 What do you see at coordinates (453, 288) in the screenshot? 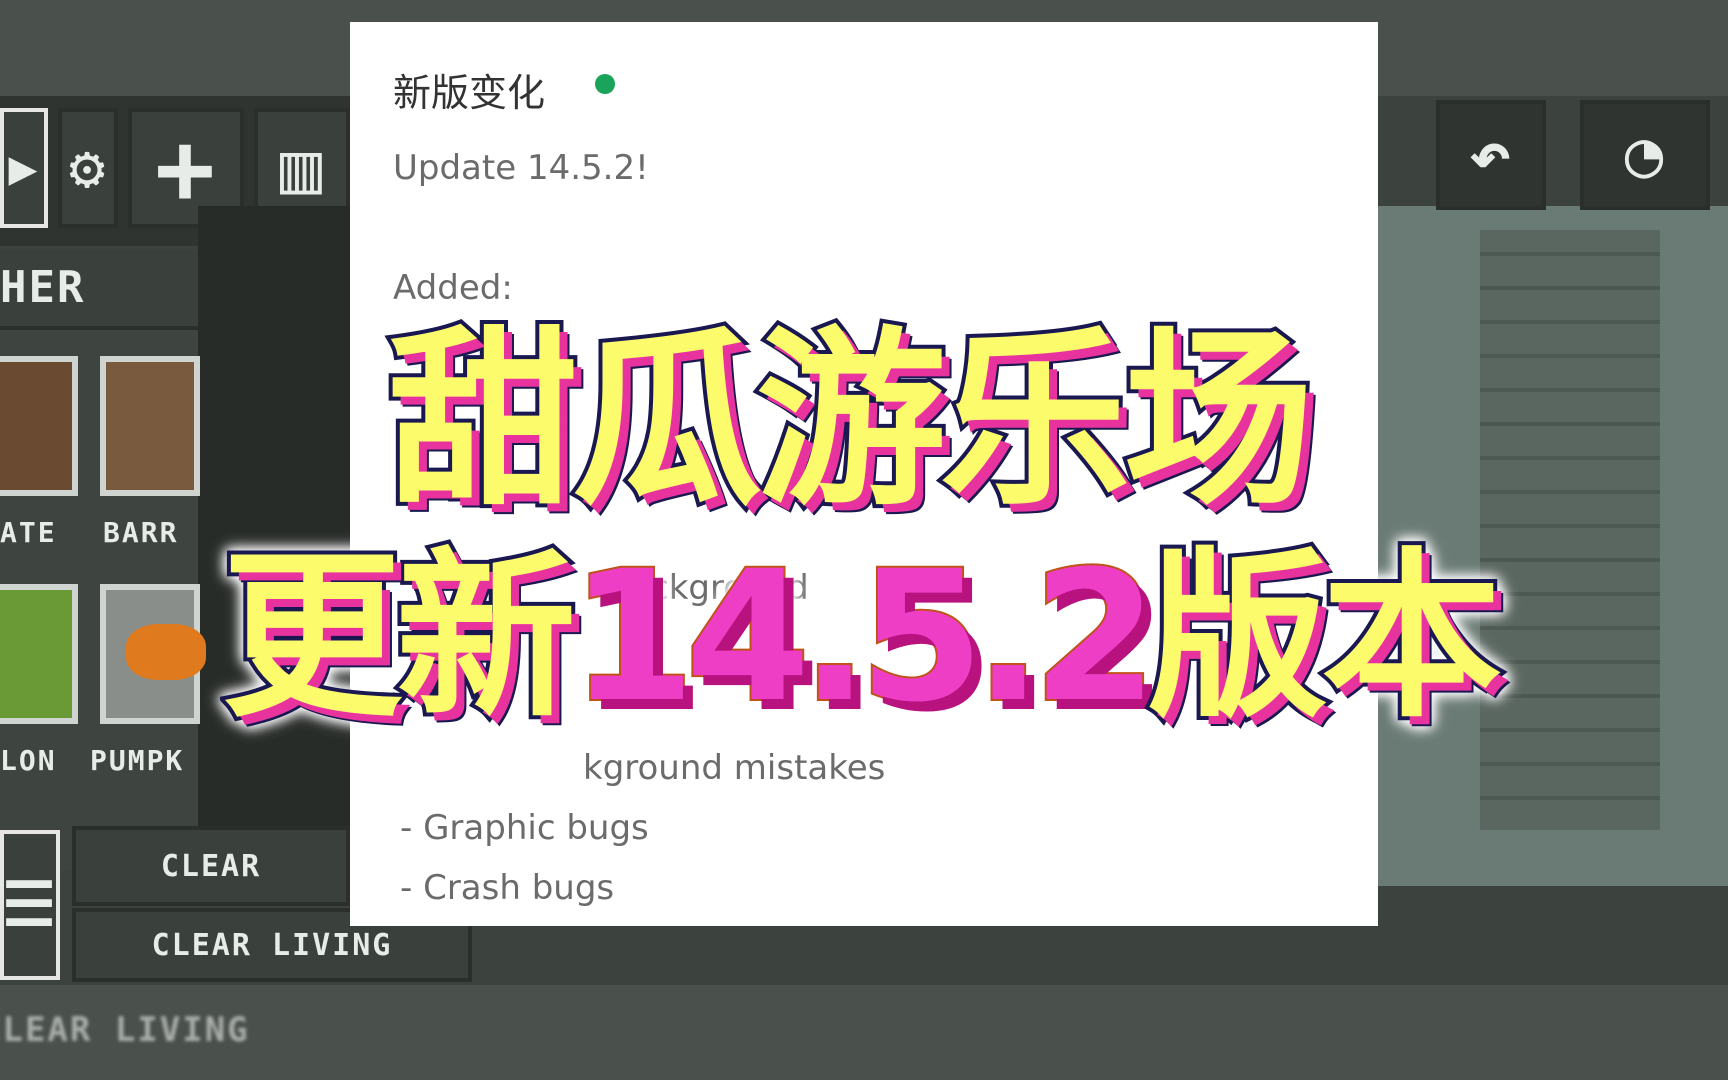
I see `added-label: Added:` at bounding box center [453, 288].